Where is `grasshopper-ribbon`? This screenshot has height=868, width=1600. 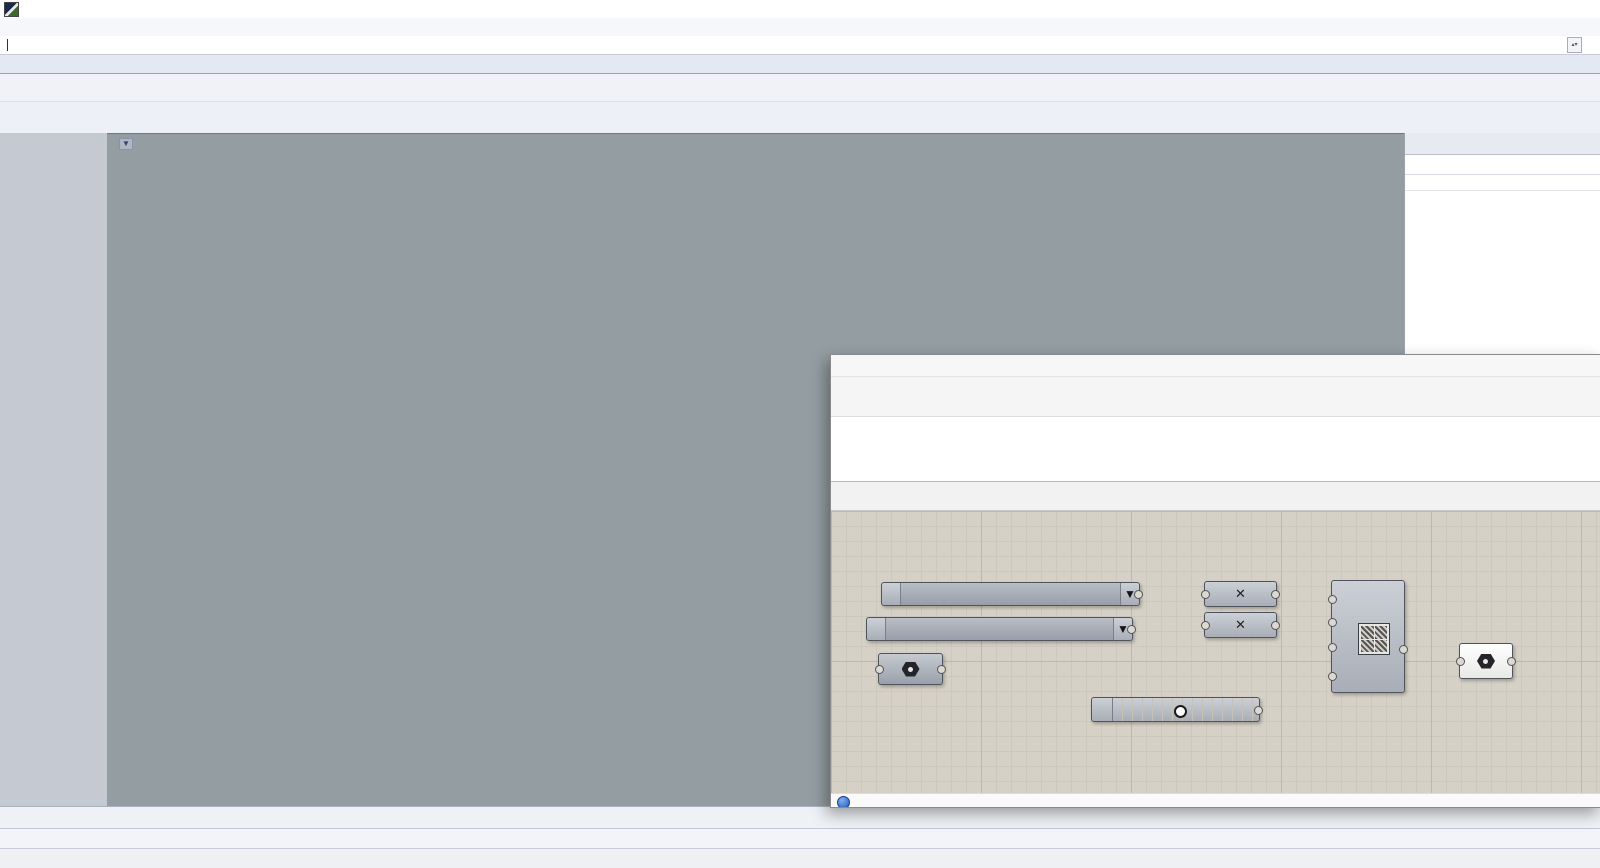
grasshopper-ribbon is located at coordinates (1215, 449).